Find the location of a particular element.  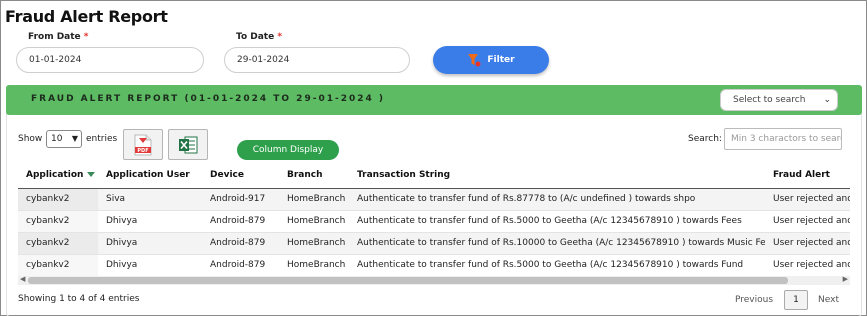

excel-file-icon is located at coordinates (188, 144).